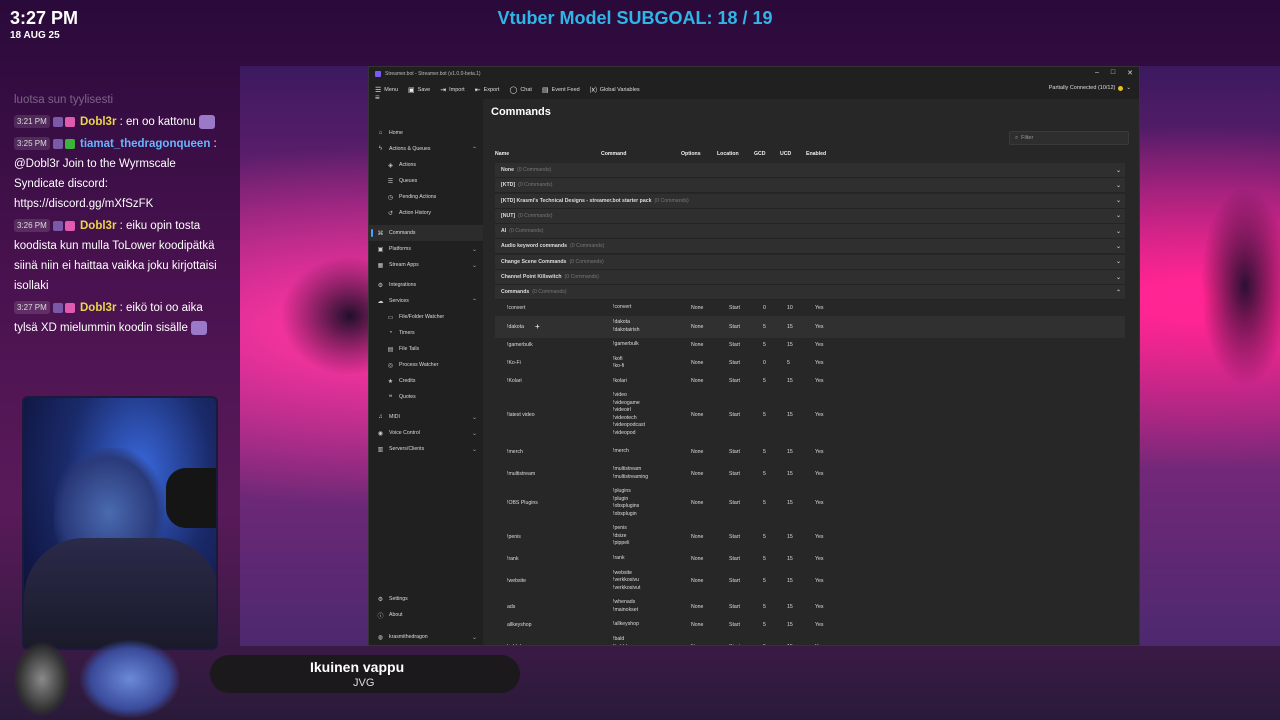 This screenshot has height=720, width=1280. I want to click on chevron-up-icon: ⌃, so click(474, 301).